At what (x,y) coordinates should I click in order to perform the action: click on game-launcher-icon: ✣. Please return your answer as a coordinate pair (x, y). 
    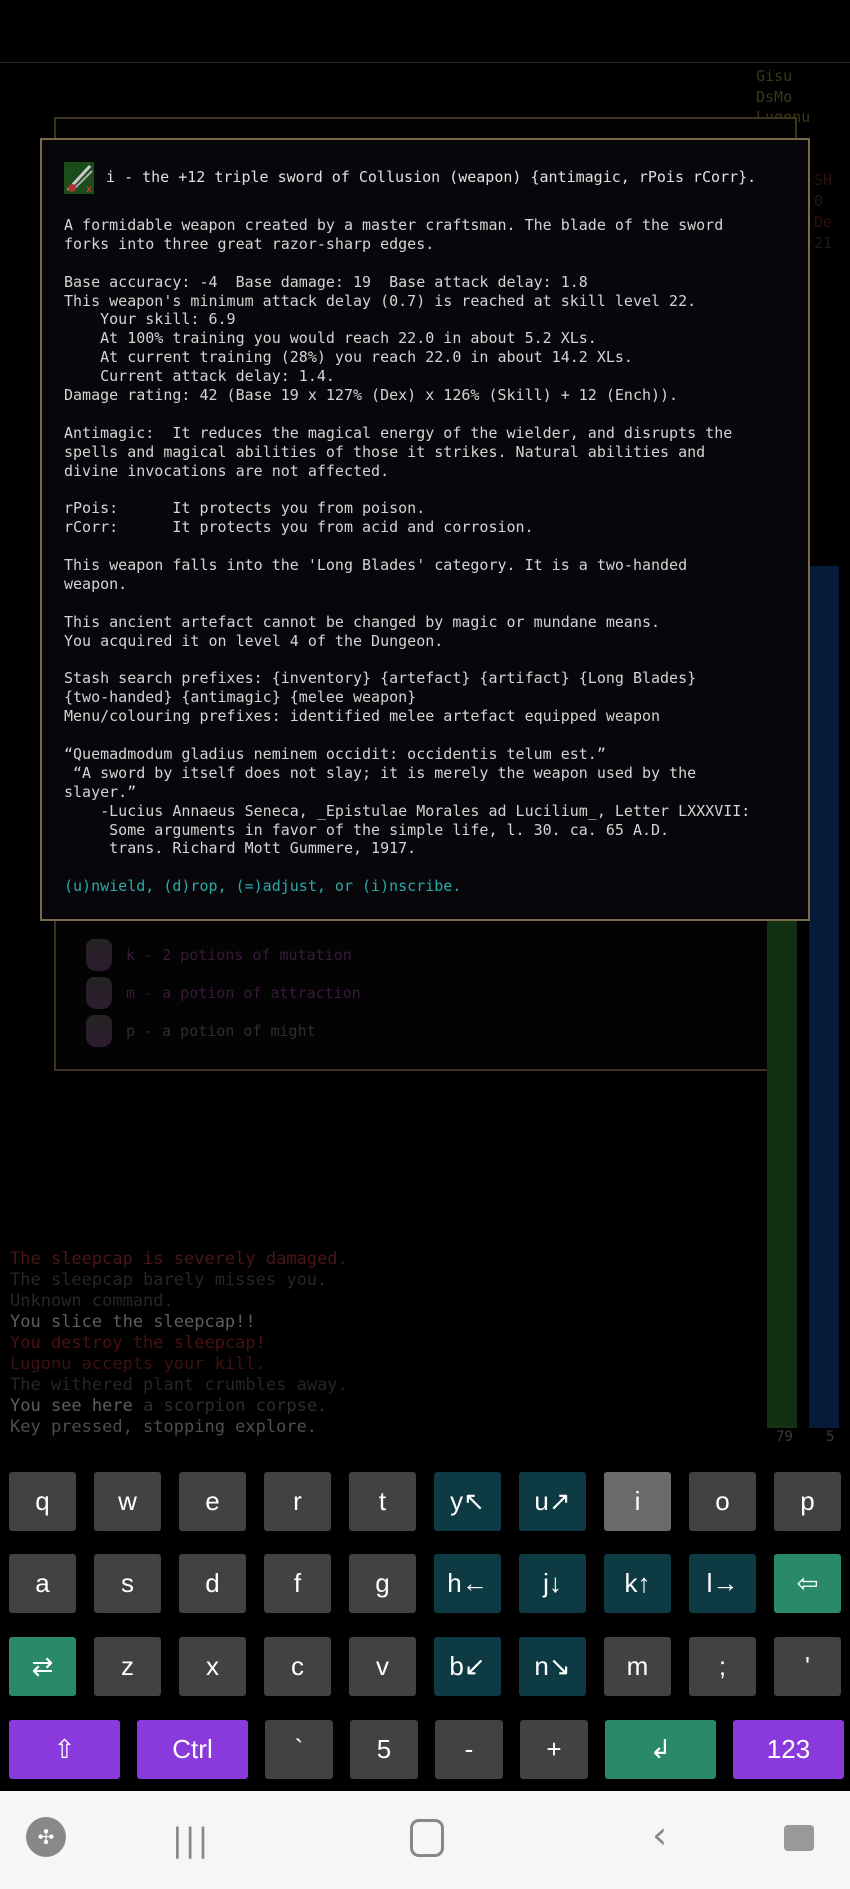
    Looking at the image, I should click on (46, 1837).